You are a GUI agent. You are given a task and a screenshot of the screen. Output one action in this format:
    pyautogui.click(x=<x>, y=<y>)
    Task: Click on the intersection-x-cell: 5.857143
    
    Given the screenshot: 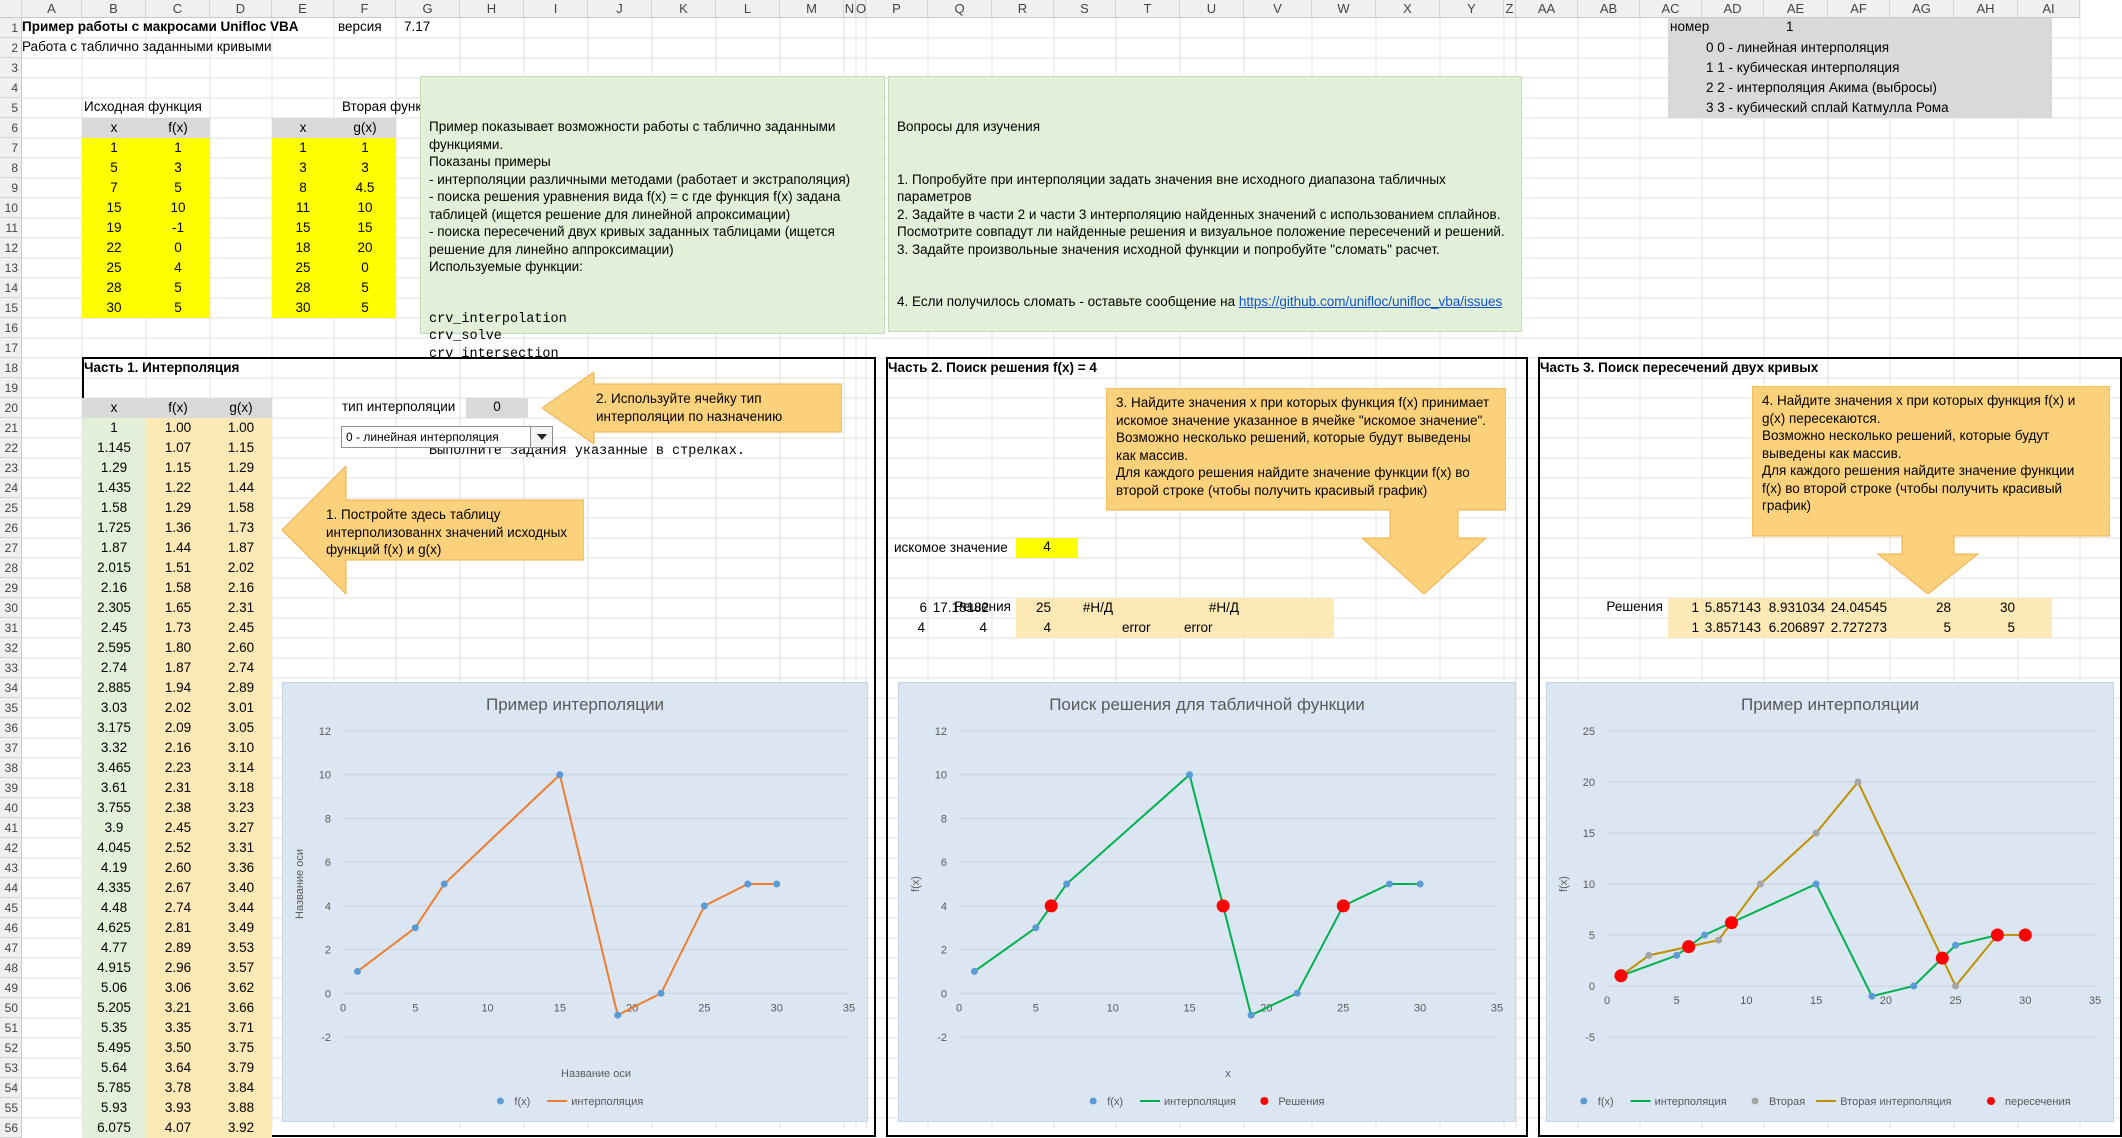 What is the action you would take?
    pyautogui.click(x=1733, y=608)
    